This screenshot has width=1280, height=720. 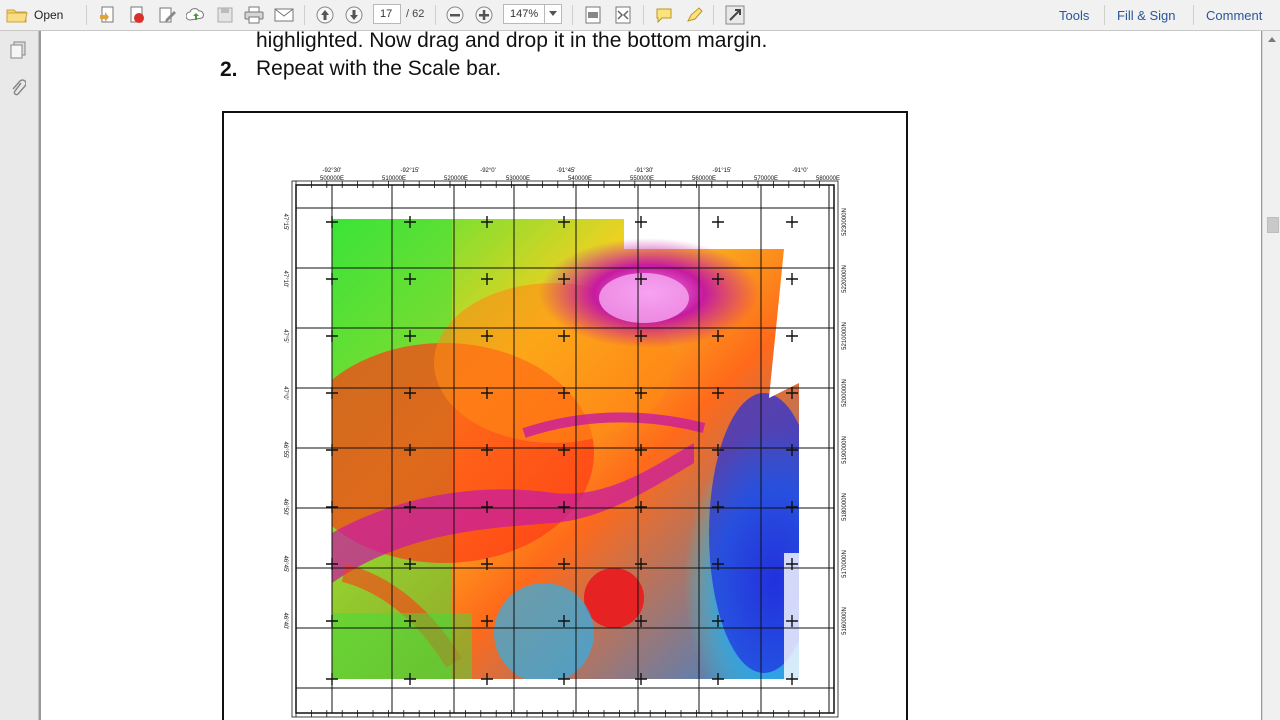 I want to click on attachments-button, so click(x=18, y=88).